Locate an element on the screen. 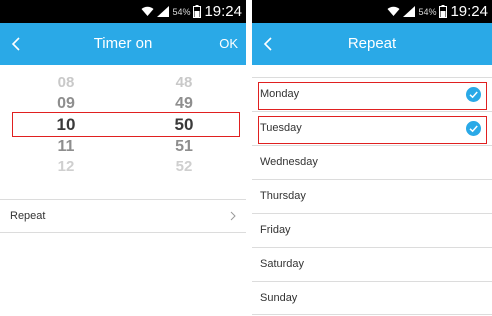 The image size is (492, 316). day-row-sunday: Sunday is located at coordinates (372, 298).